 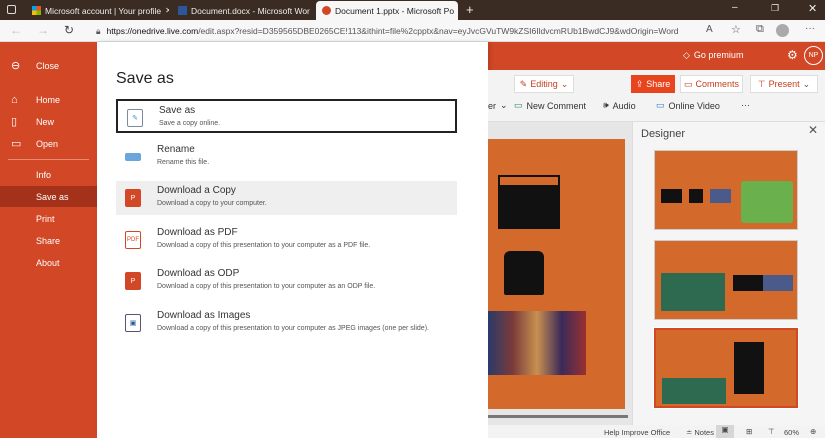 I want to click on slide-canvas, so click(x=556, y=274).